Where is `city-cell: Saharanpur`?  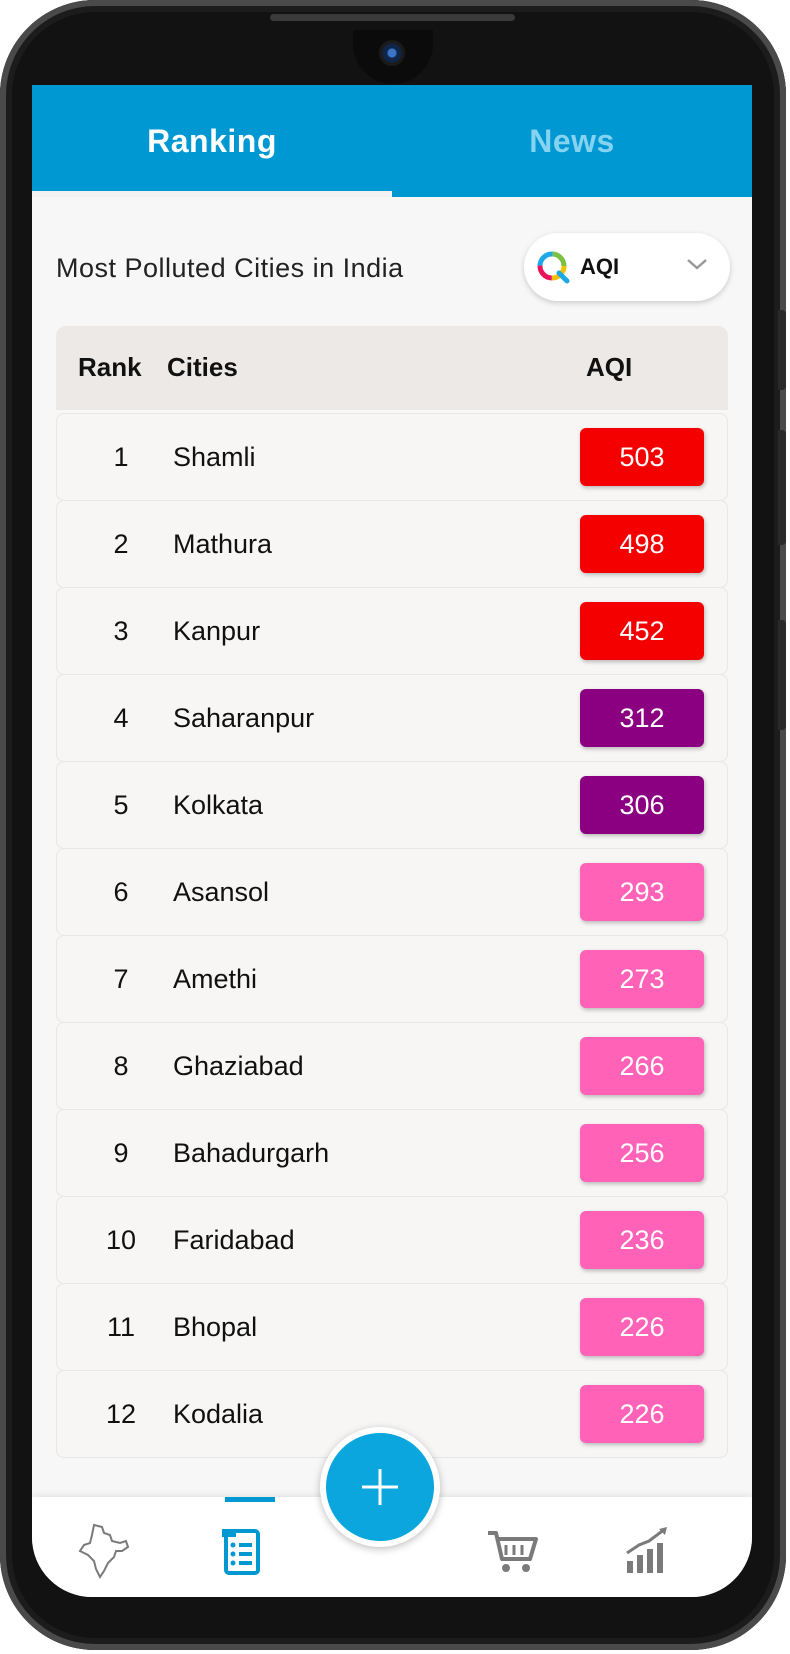 city-cell: Saharanpur is located at coordinates (244, 718).